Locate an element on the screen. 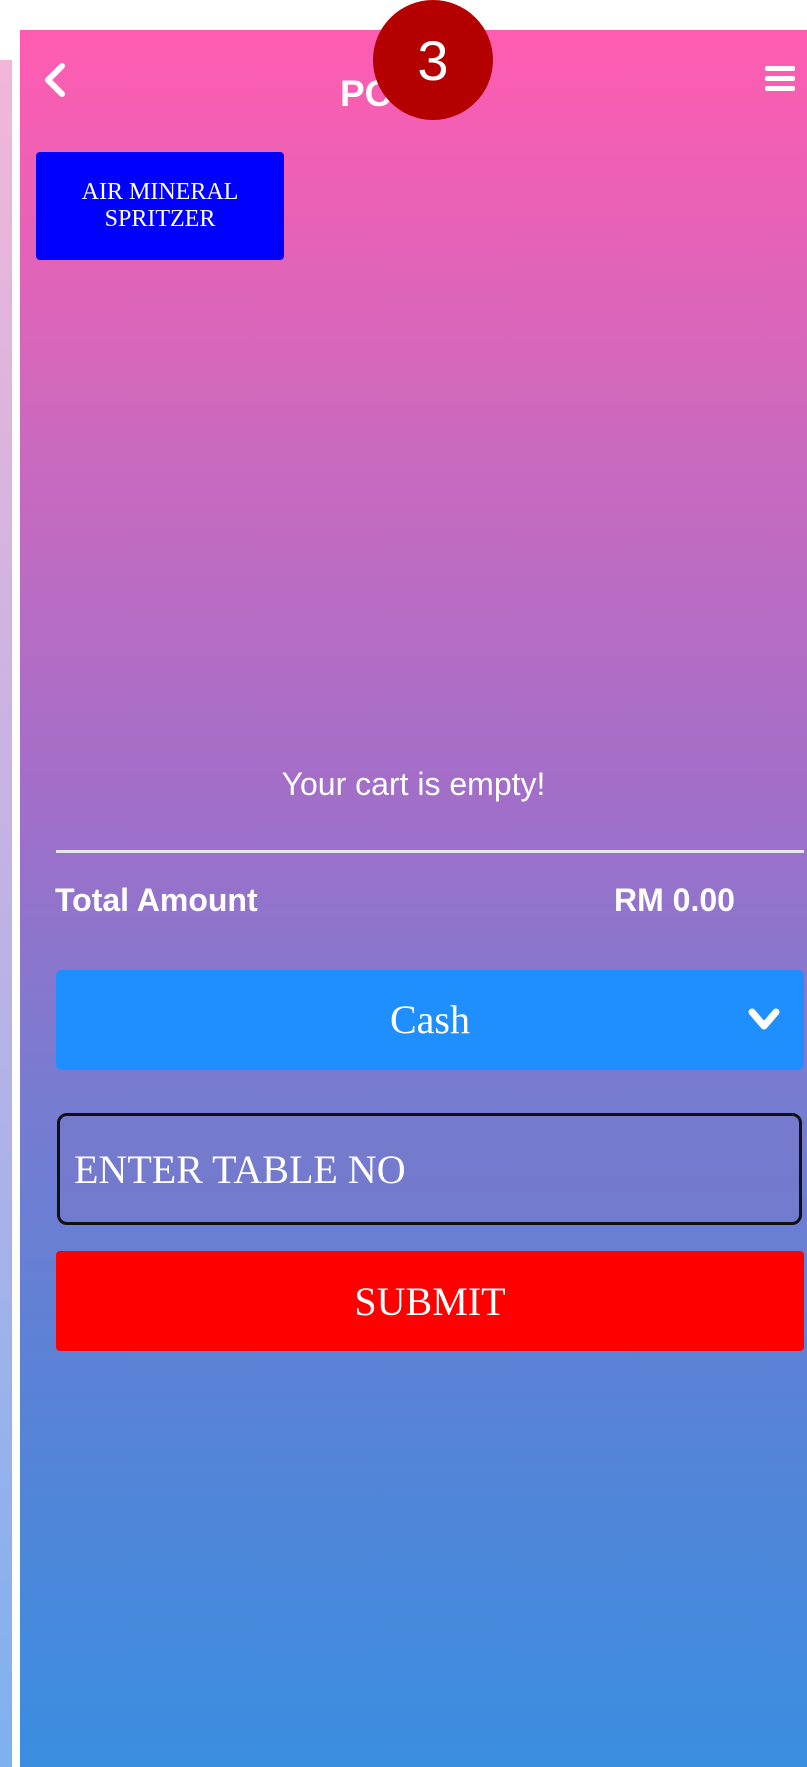 Image resolution: width=807 pixels, height=1767 pixels. product-tile-air-mineral-spritzer: AIR MINERAL SPRITZER is located at coordinates (160, 206).